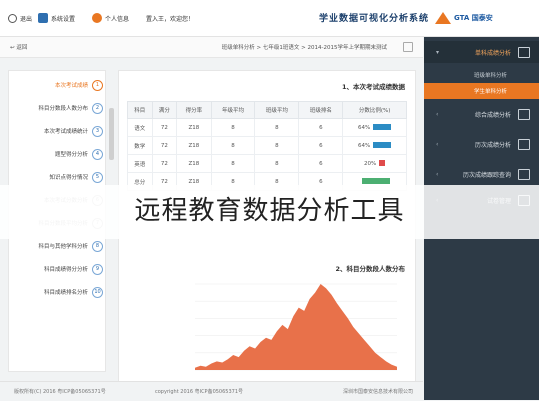  What do you see at coordinates (321, 110) in the screenshot?
I see `table-header-cell: 班级排名` at bounding box center [321, 110].